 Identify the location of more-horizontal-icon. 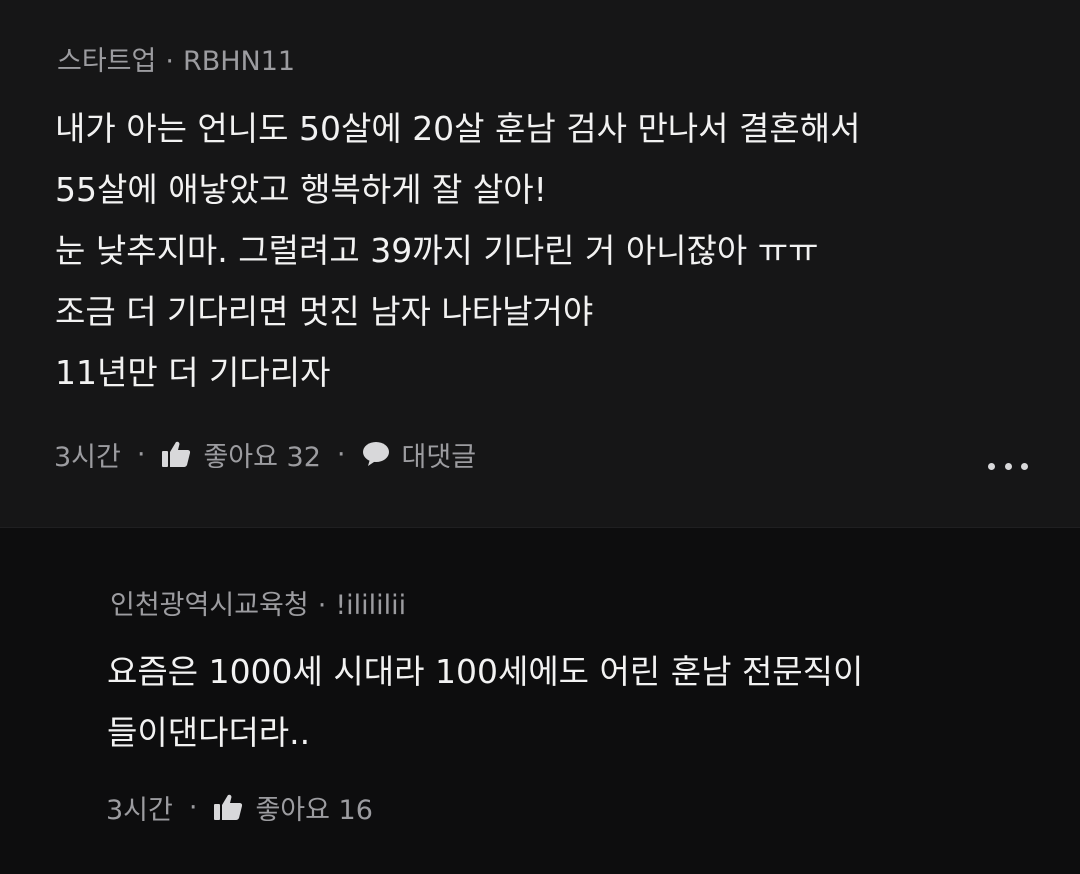
(991, 466).